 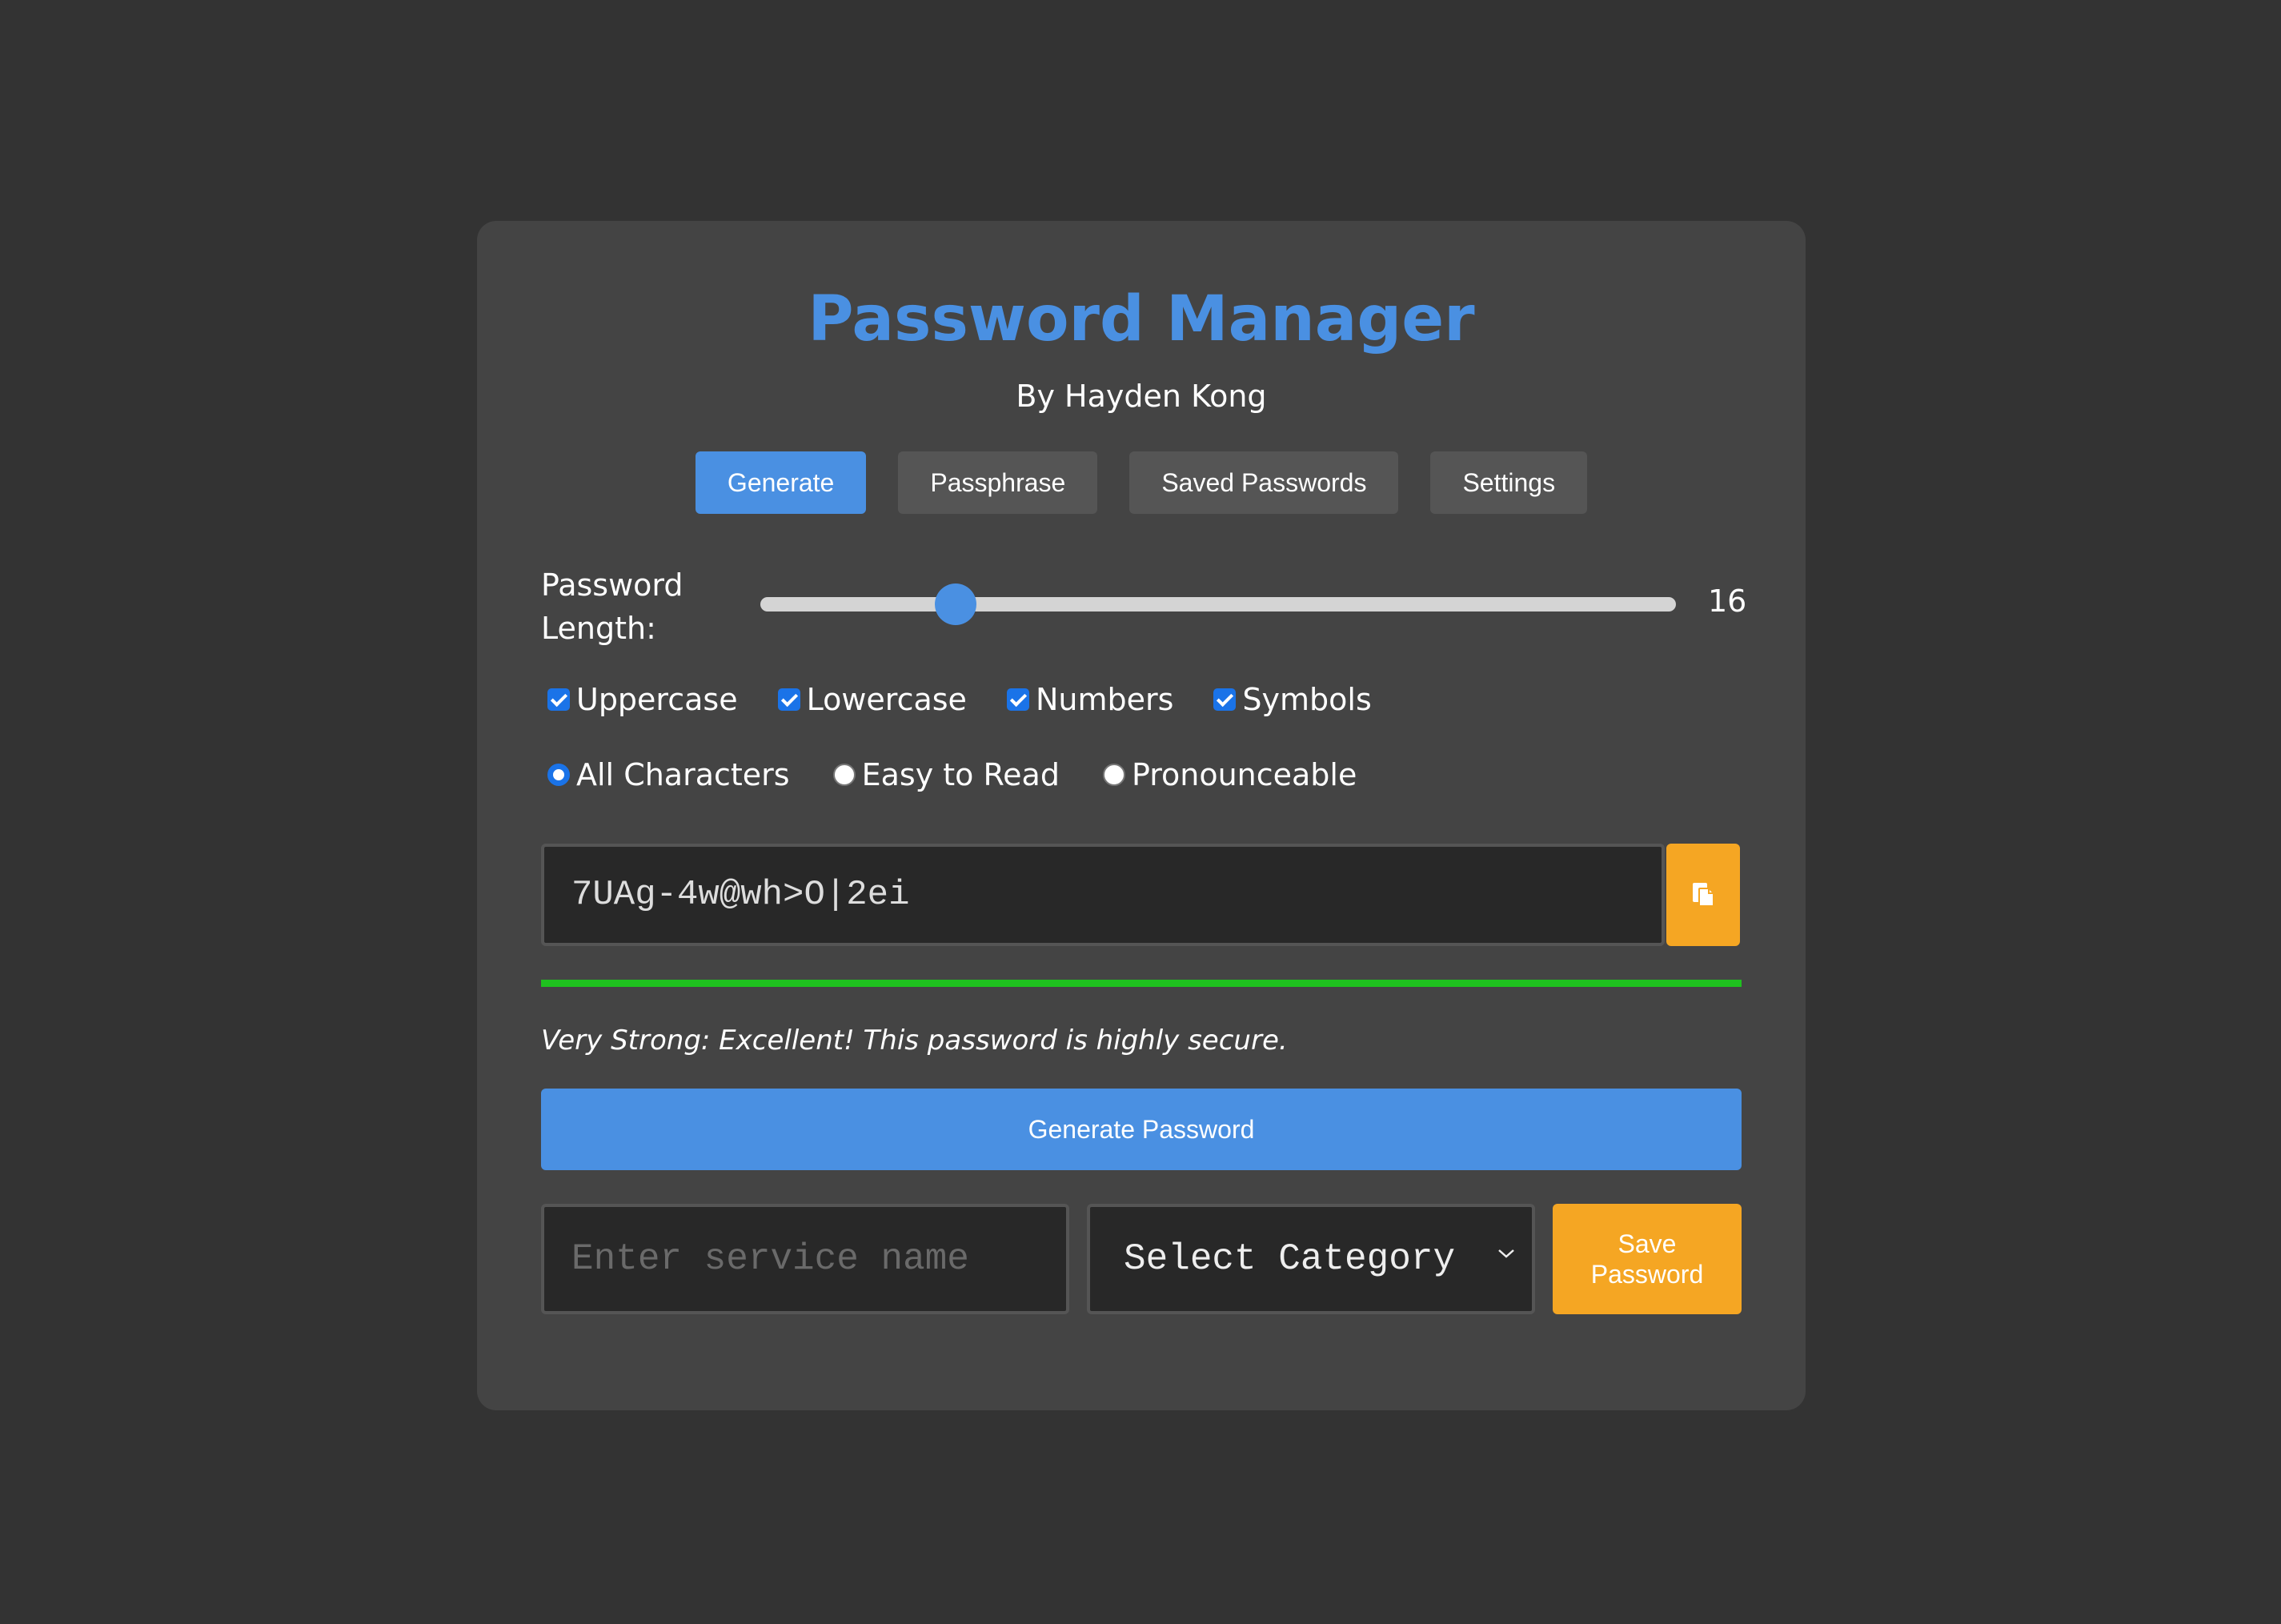 What do you see at coordinates (1307, 699) in the screenshot?
I see `symbols-label: Symbols` at bounding box center [1307, 699].